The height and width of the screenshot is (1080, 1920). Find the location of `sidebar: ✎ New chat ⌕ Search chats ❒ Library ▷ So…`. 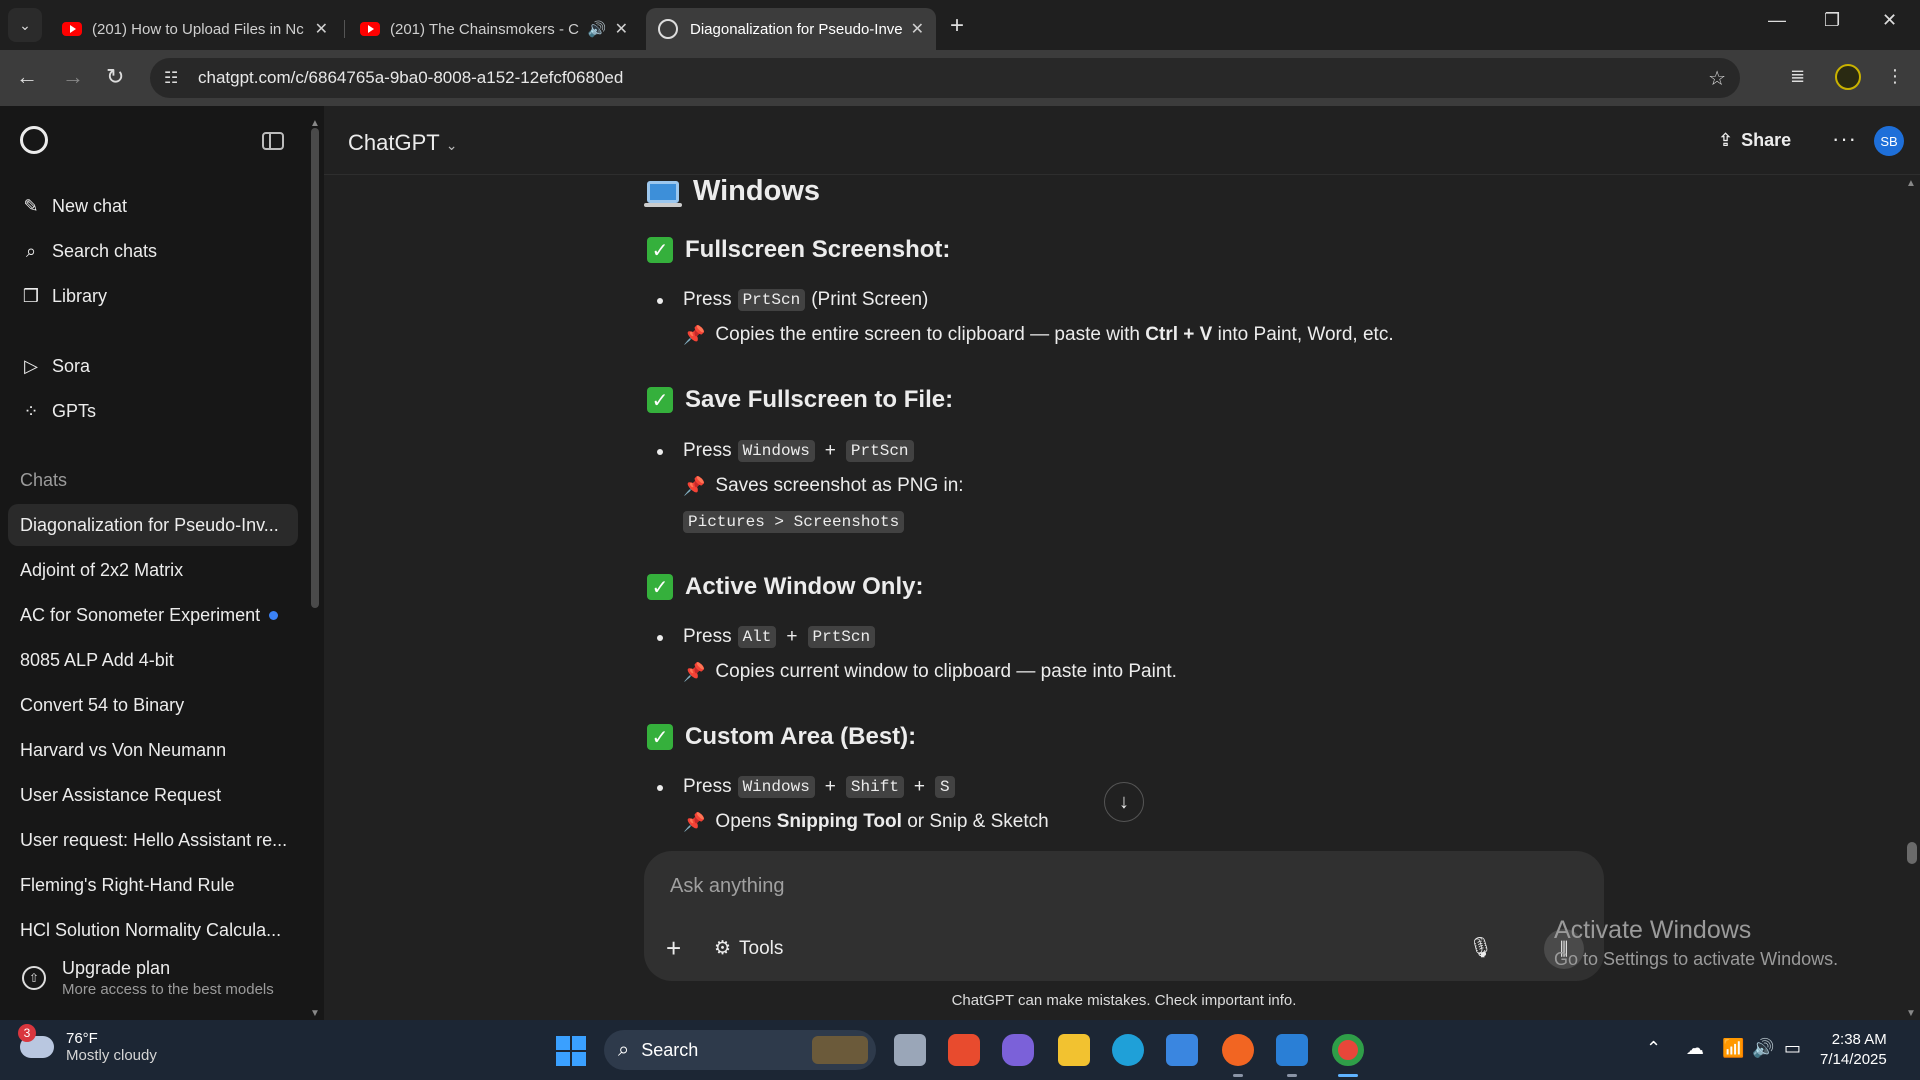

sidebar: ✎ New chat ⌕ Search chats ❒ Library ▷ So… is located at coordinates (162, 563).